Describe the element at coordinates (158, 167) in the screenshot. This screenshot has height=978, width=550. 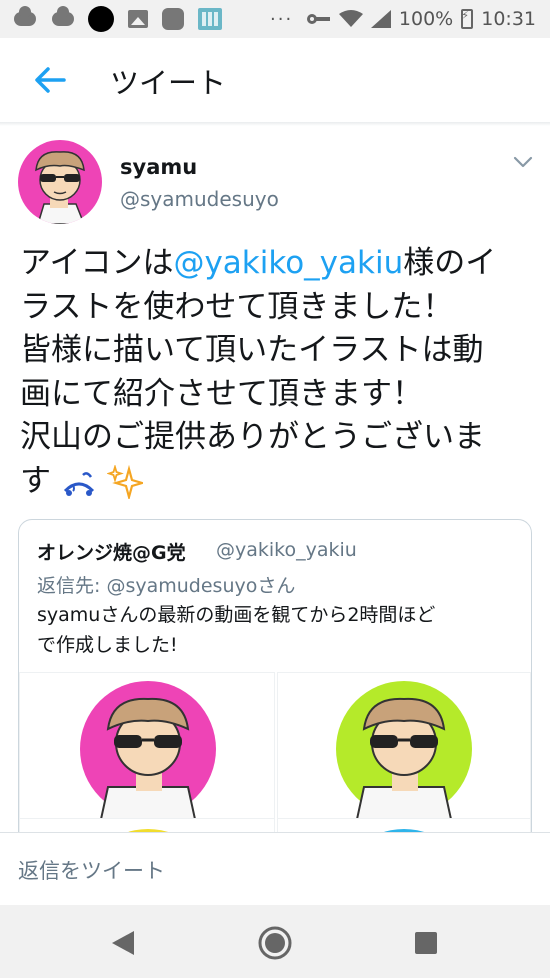
I see `author-name: syamu` at that location.